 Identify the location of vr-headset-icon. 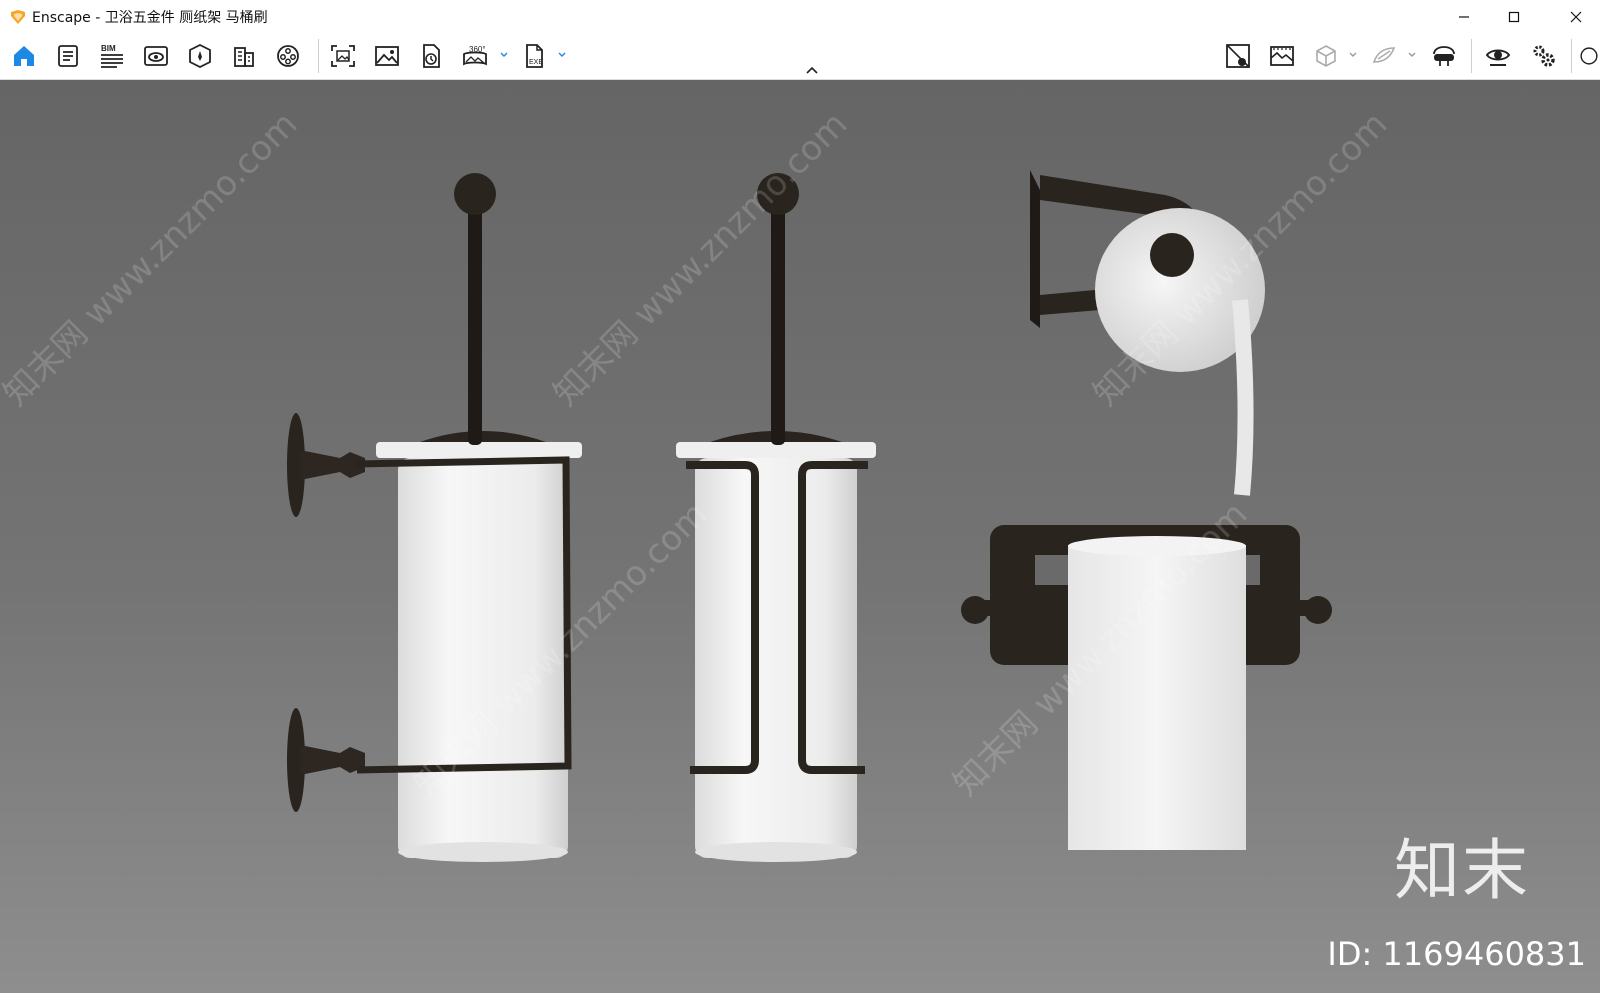
(1444, 56).